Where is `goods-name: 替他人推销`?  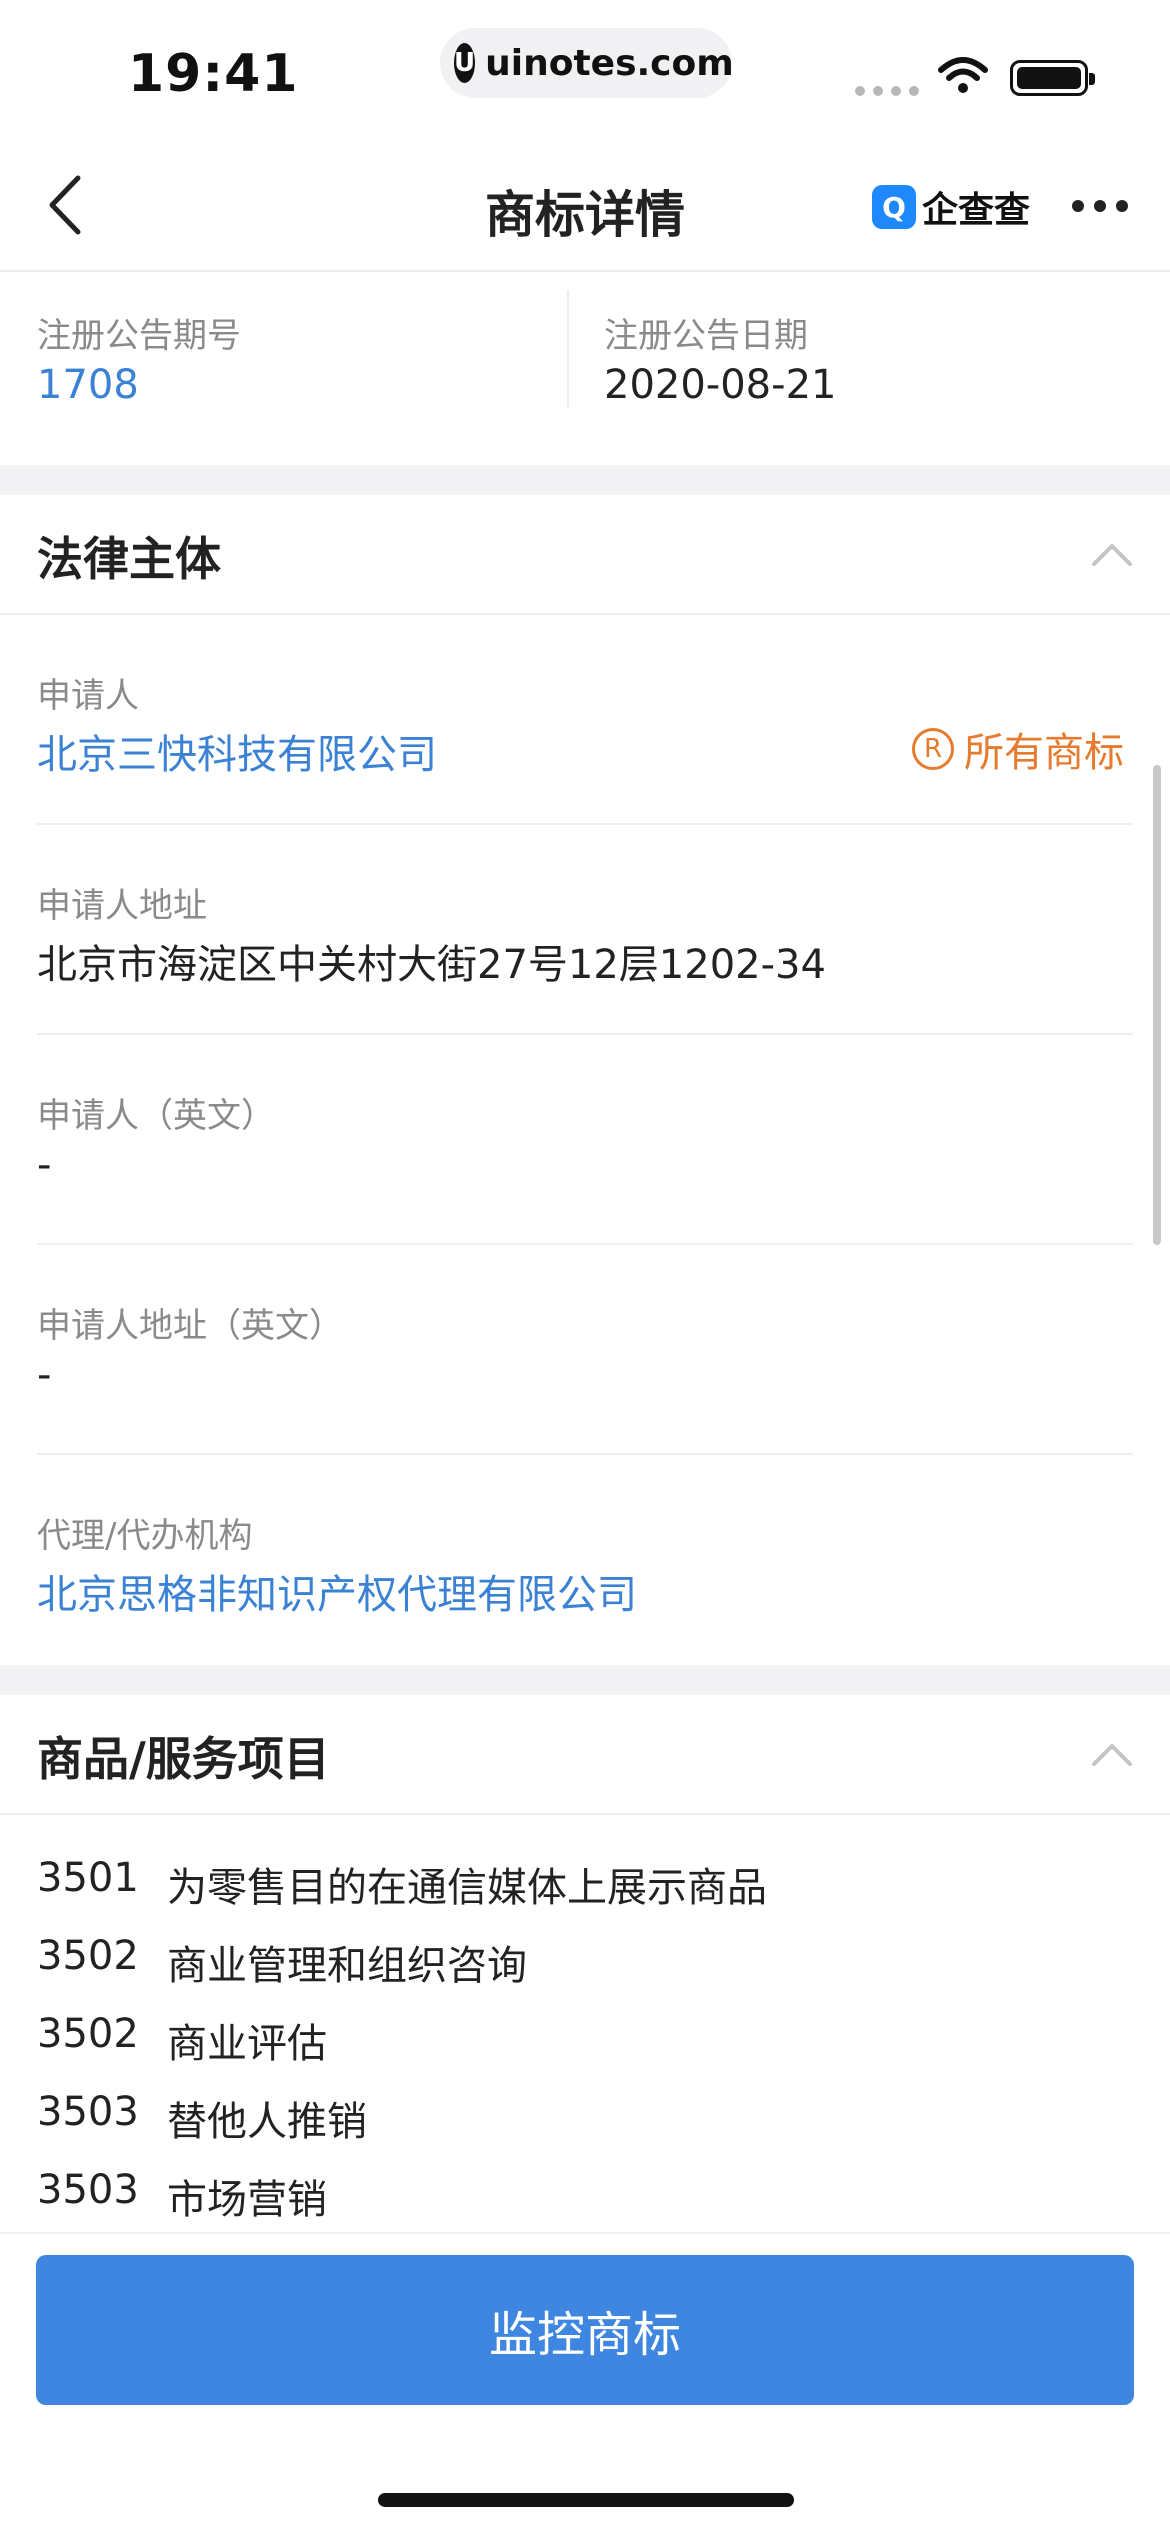 goods-name: 替他人推销 is located at coordinates (267, 2122).